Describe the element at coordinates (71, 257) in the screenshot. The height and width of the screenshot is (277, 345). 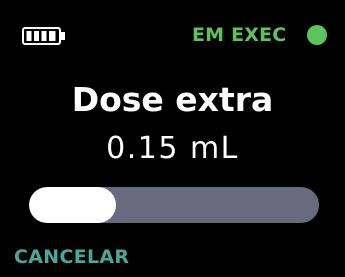
I see `cancel-button: CANCELAR` at that location.